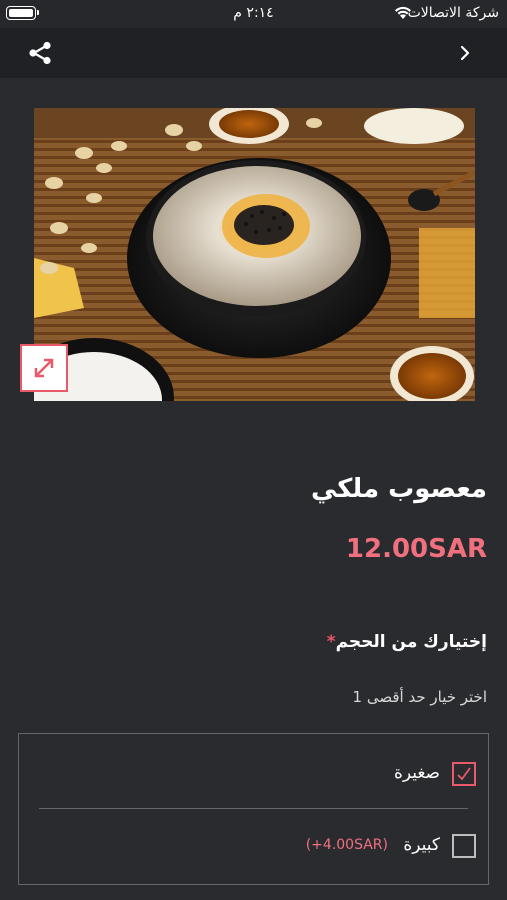 Image resolution: width=507 pixels, height=900 pixels. I want to click on size-section-label: إختيارك من الحجم*, so click(404, 642).